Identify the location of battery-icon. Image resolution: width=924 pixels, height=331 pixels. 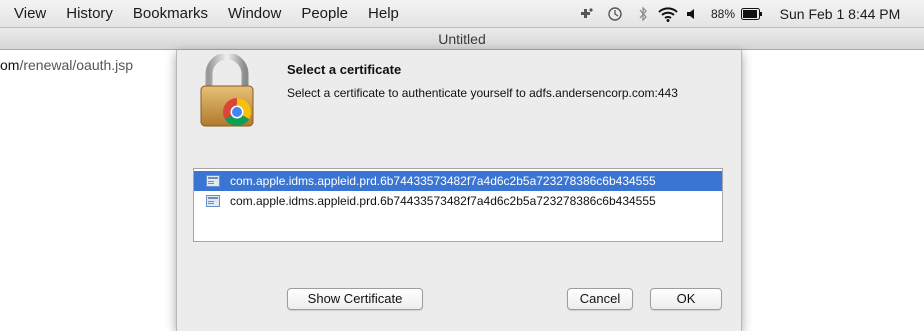
(752, 14).